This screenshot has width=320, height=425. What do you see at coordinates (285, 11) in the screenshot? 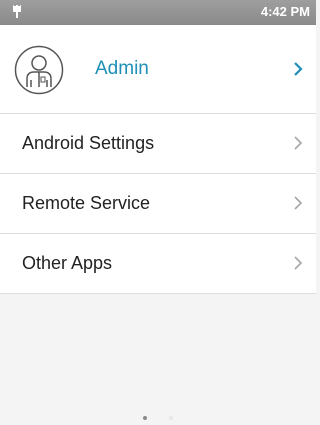
I see `status-time: 4:42 PM` at bounding box center [285, 11].